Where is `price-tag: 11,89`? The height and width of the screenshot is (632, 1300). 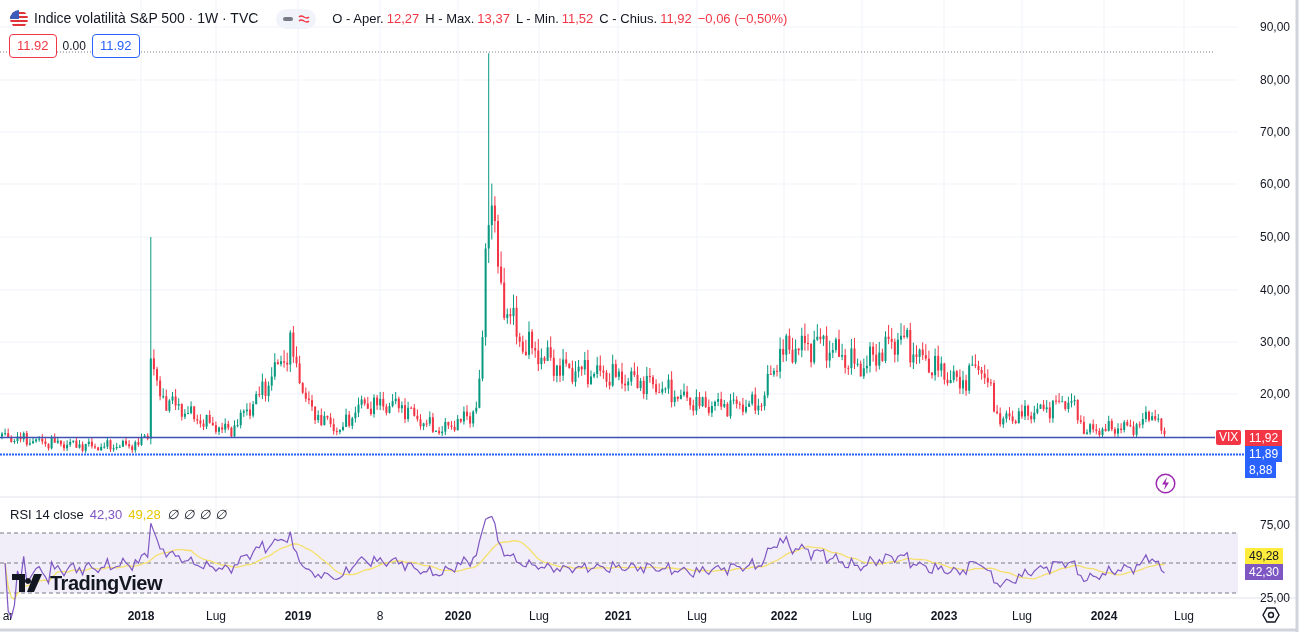 price-tag: 11,89 is located at coordinates (1264, 454).